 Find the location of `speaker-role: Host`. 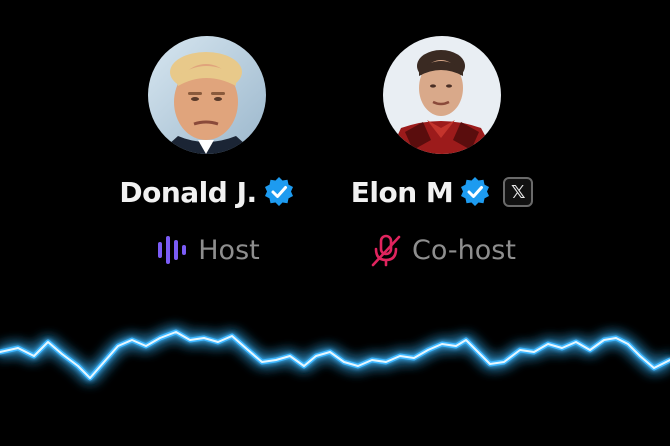

speaker-role: Host is located at coordinates (229, 250).